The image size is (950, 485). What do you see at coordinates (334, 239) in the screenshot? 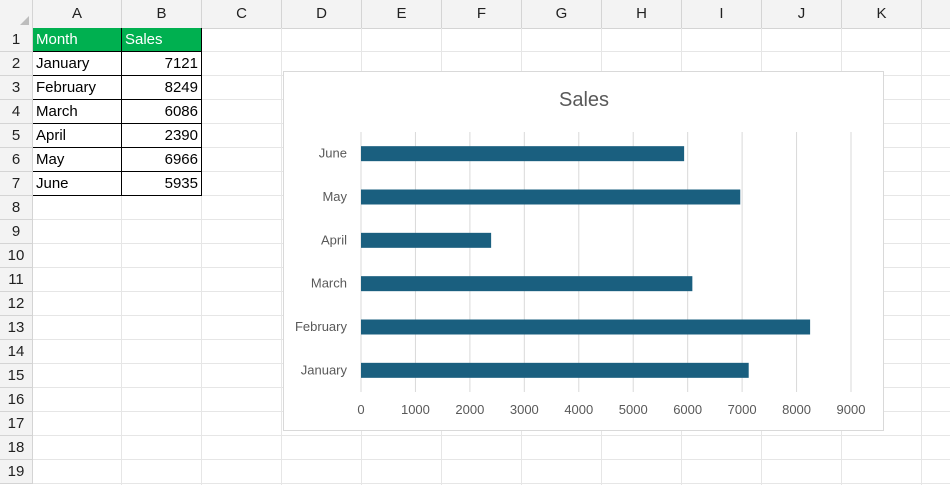
I see `y-tick-label: April` at bounding box center [334, 239].